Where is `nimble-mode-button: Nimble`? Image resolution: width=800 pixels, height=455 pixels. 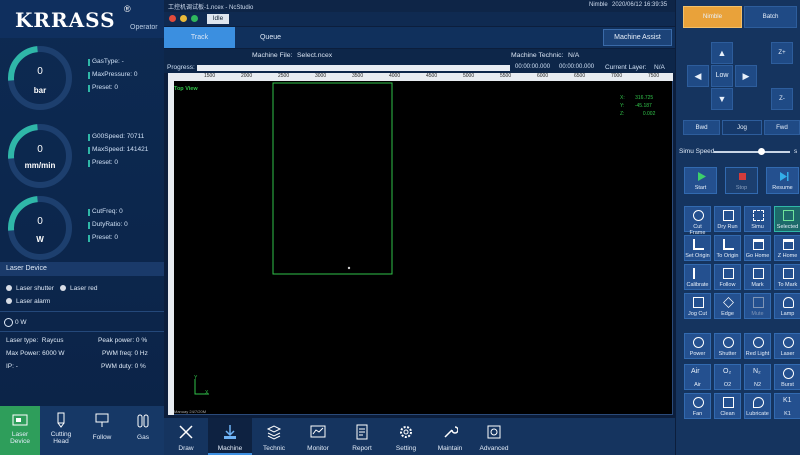 nimble-mode-button: Nimble is located at coordinates (712, 17).